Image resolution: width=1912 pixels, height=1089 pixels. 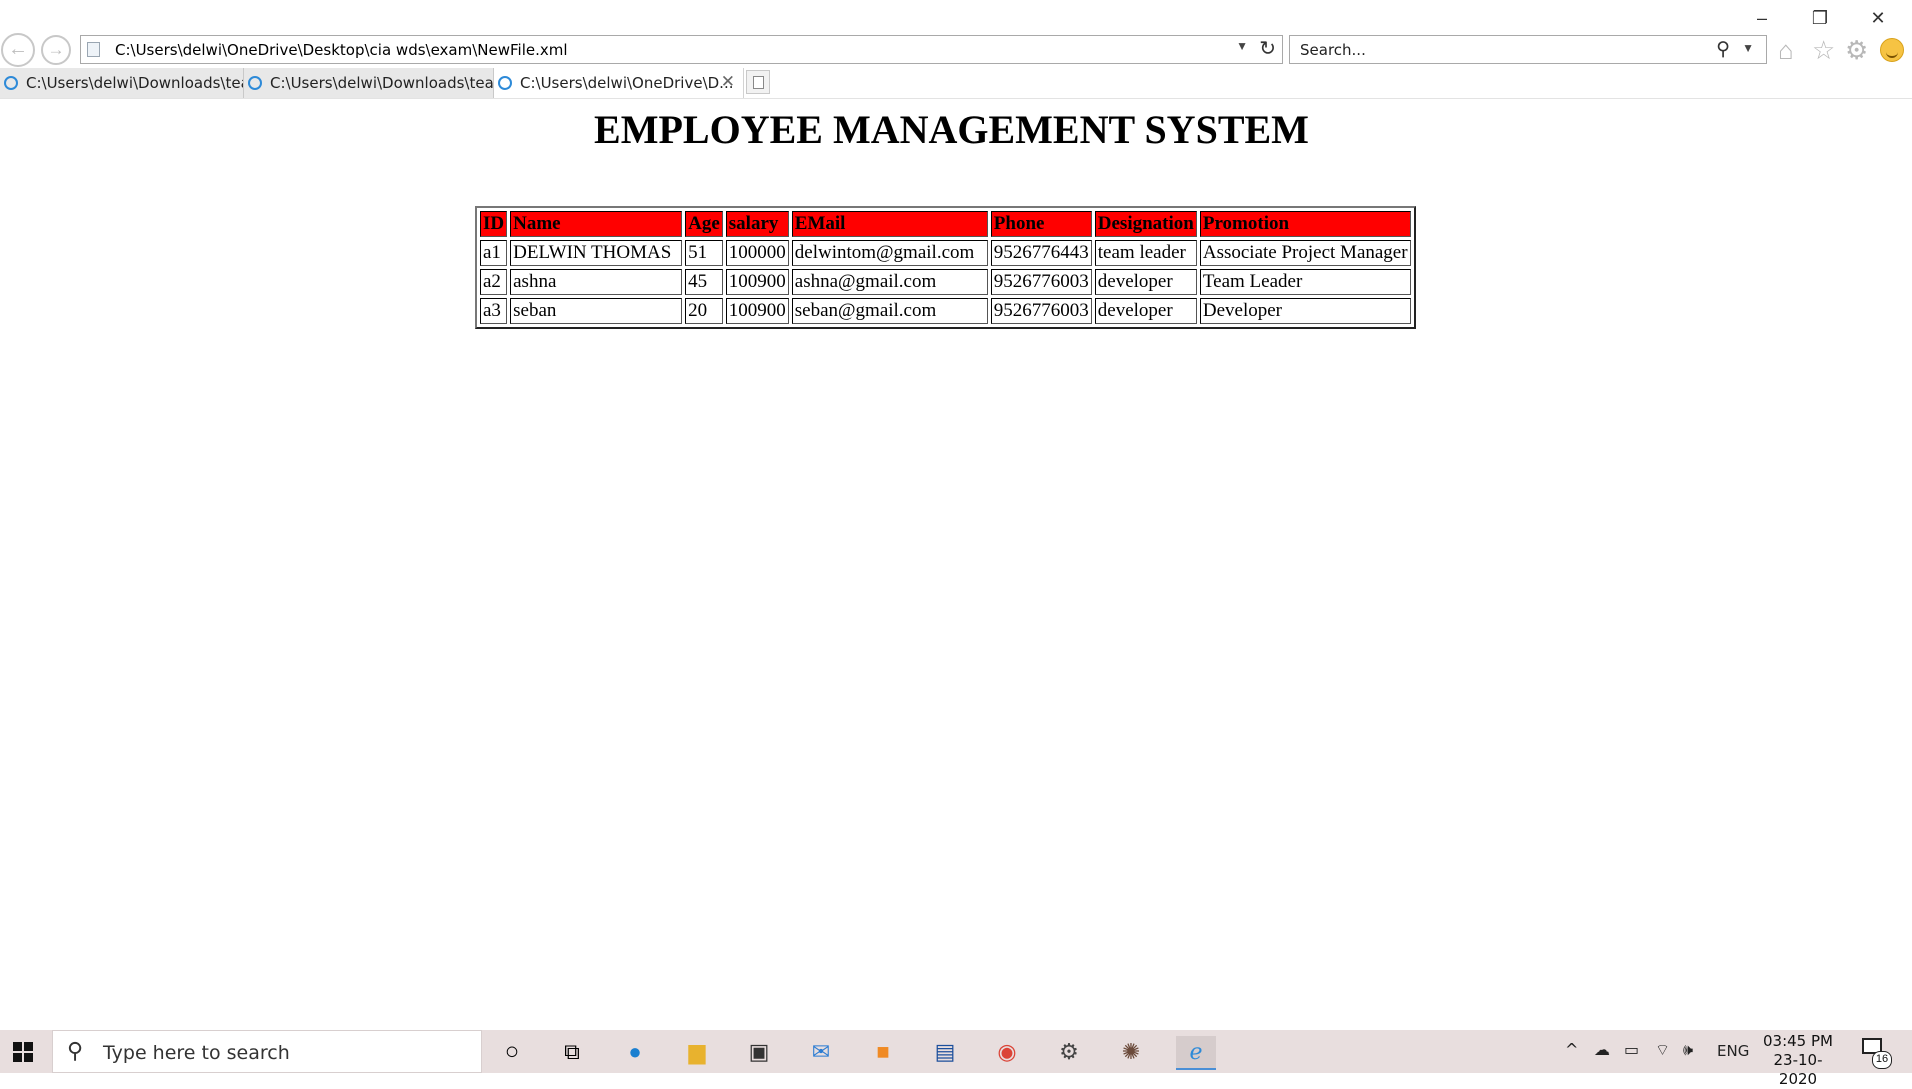 What do you see at coordinates (1041, 253) in the screenshot?
I see `cell-phone: 9526776443` at bounding box center [1041, 253].